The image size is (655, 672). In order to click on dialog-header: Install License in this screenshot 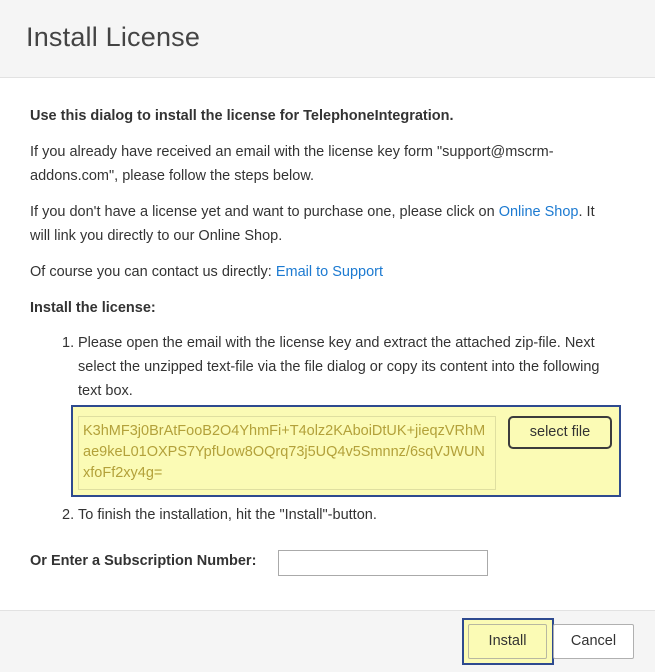, I will do `click(327, 39)`.